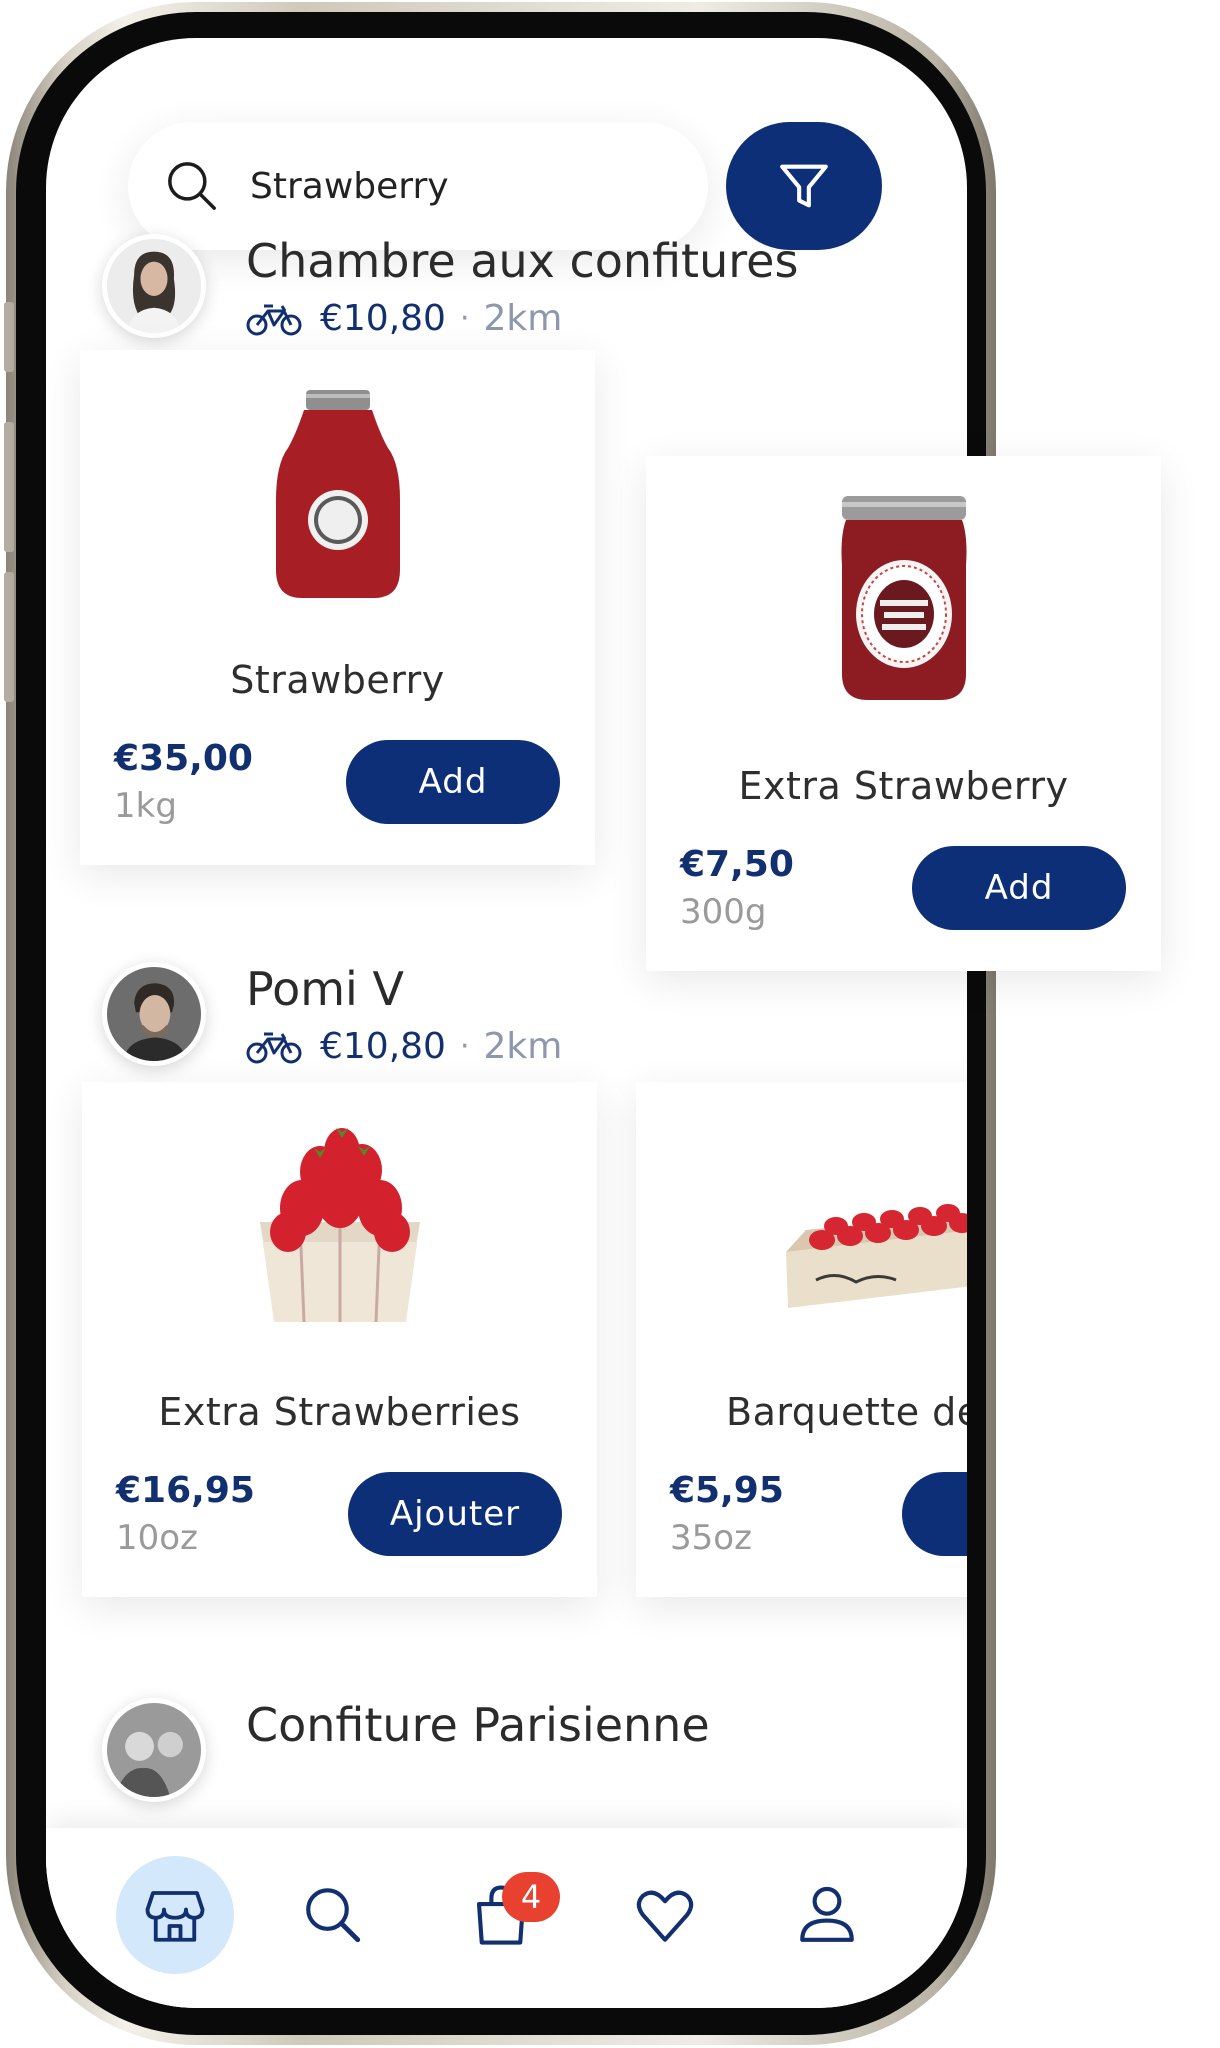  What do you see at coordinates (339, 1339) in the screenshot?
I see `product-card: Extra Strawberries €16,95 10oz Ajouter` at bounding box center [339, 1339].